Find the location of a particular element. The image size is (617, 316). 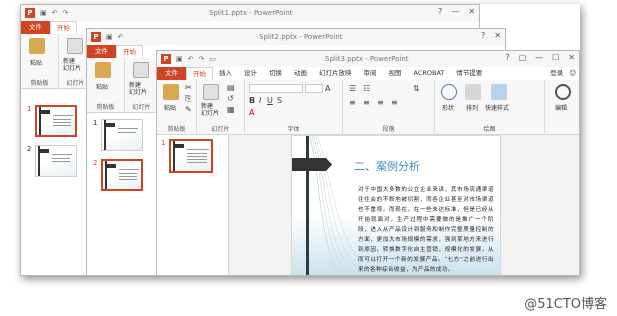

tab-view: 视图 is located at coordinates (395, 73).